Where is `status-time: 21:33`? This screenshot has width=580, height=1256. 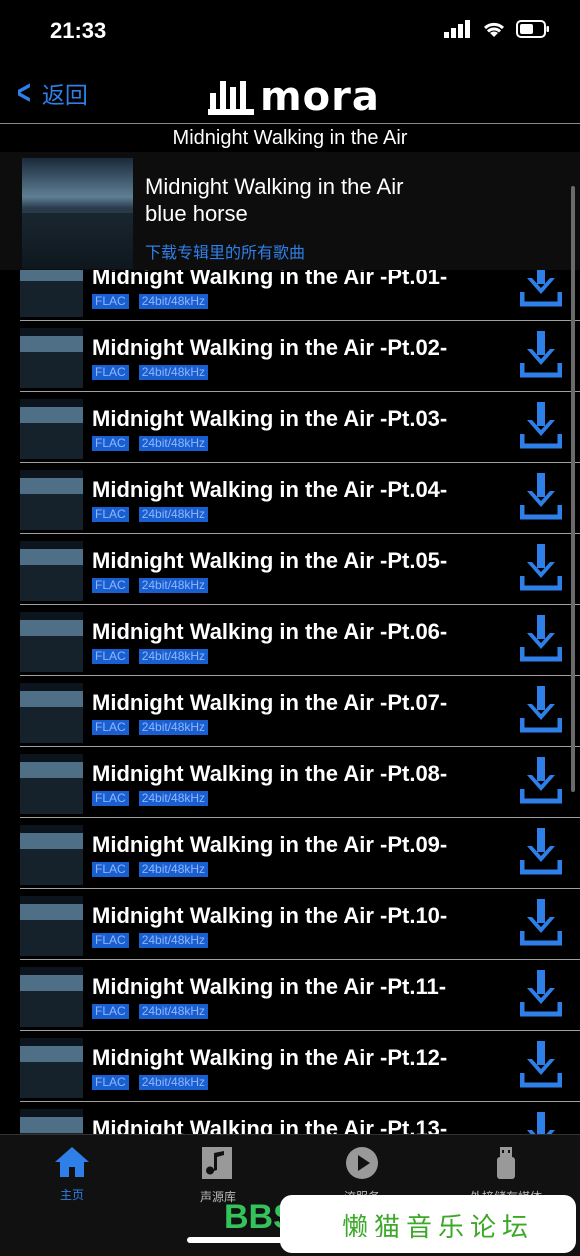
status-time: 21:33 is located at coordinates (78, 30).